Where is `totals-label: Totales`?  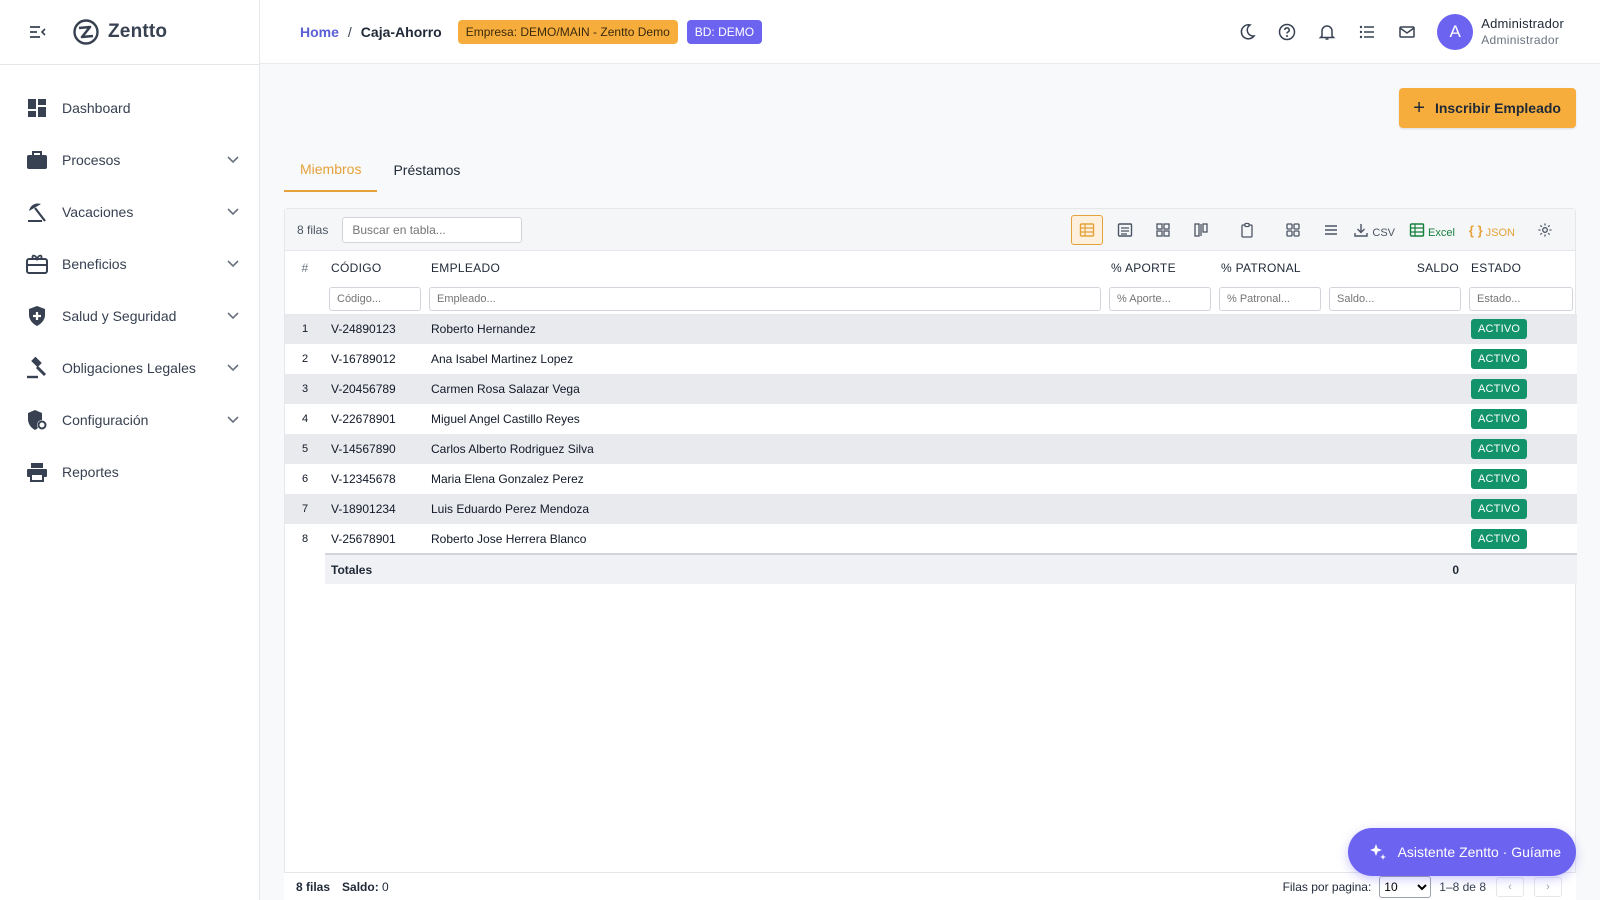 totals-label: Totales is located at coordinates (375, 568).